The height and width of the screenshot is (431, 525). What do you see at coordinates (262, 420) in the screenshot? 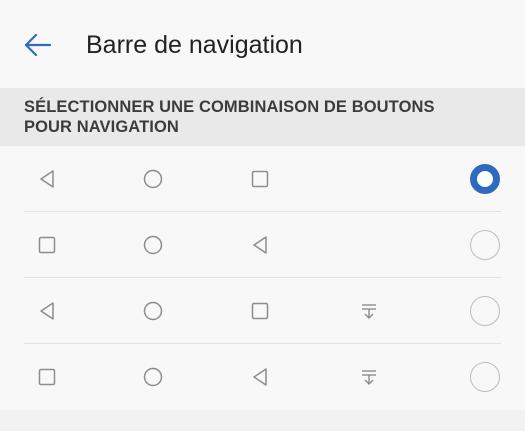
I see `bottom-spacer` at bounding box center [262, 420].